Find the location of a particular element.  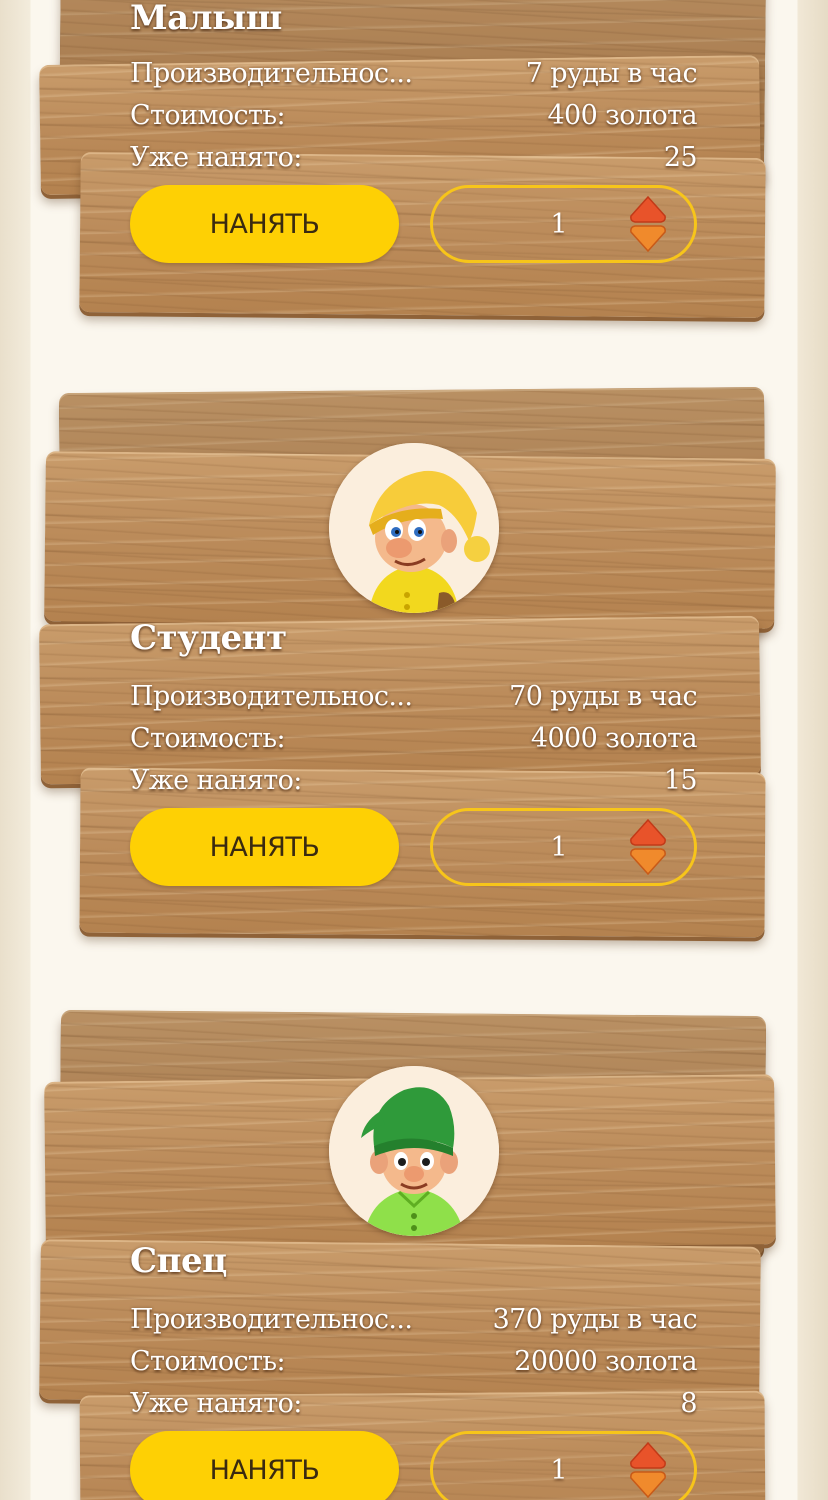

hired-row: Уже нанято: 8 is located at coordinates (414, 1403).